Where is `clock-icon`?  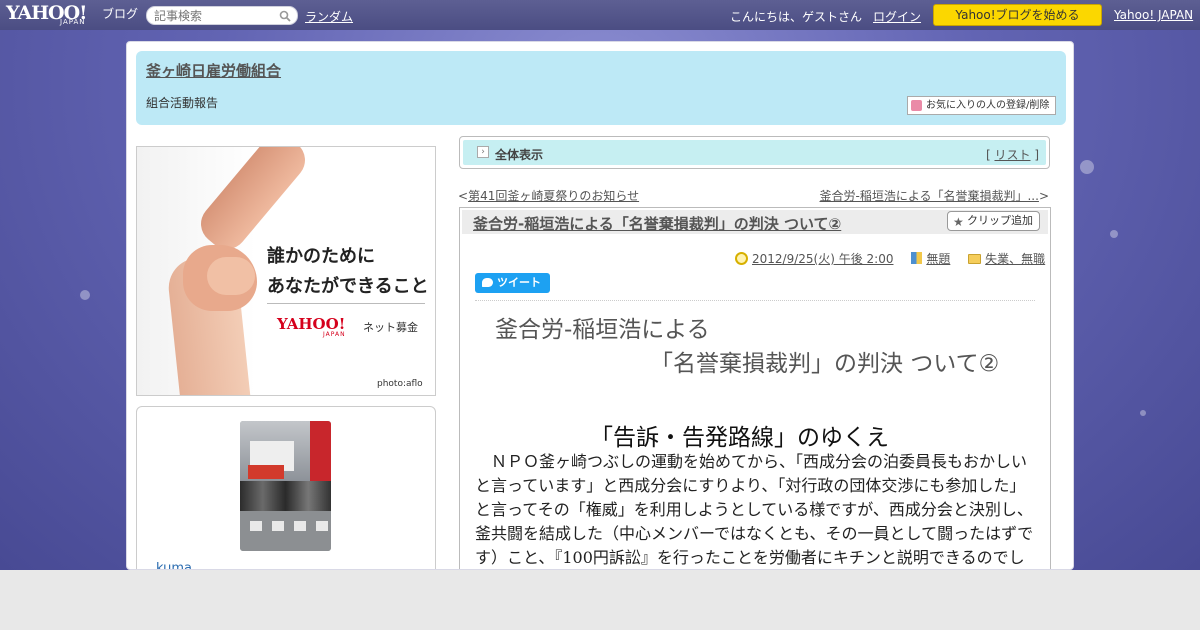 clock-icon is located at coordinates (741, 258).